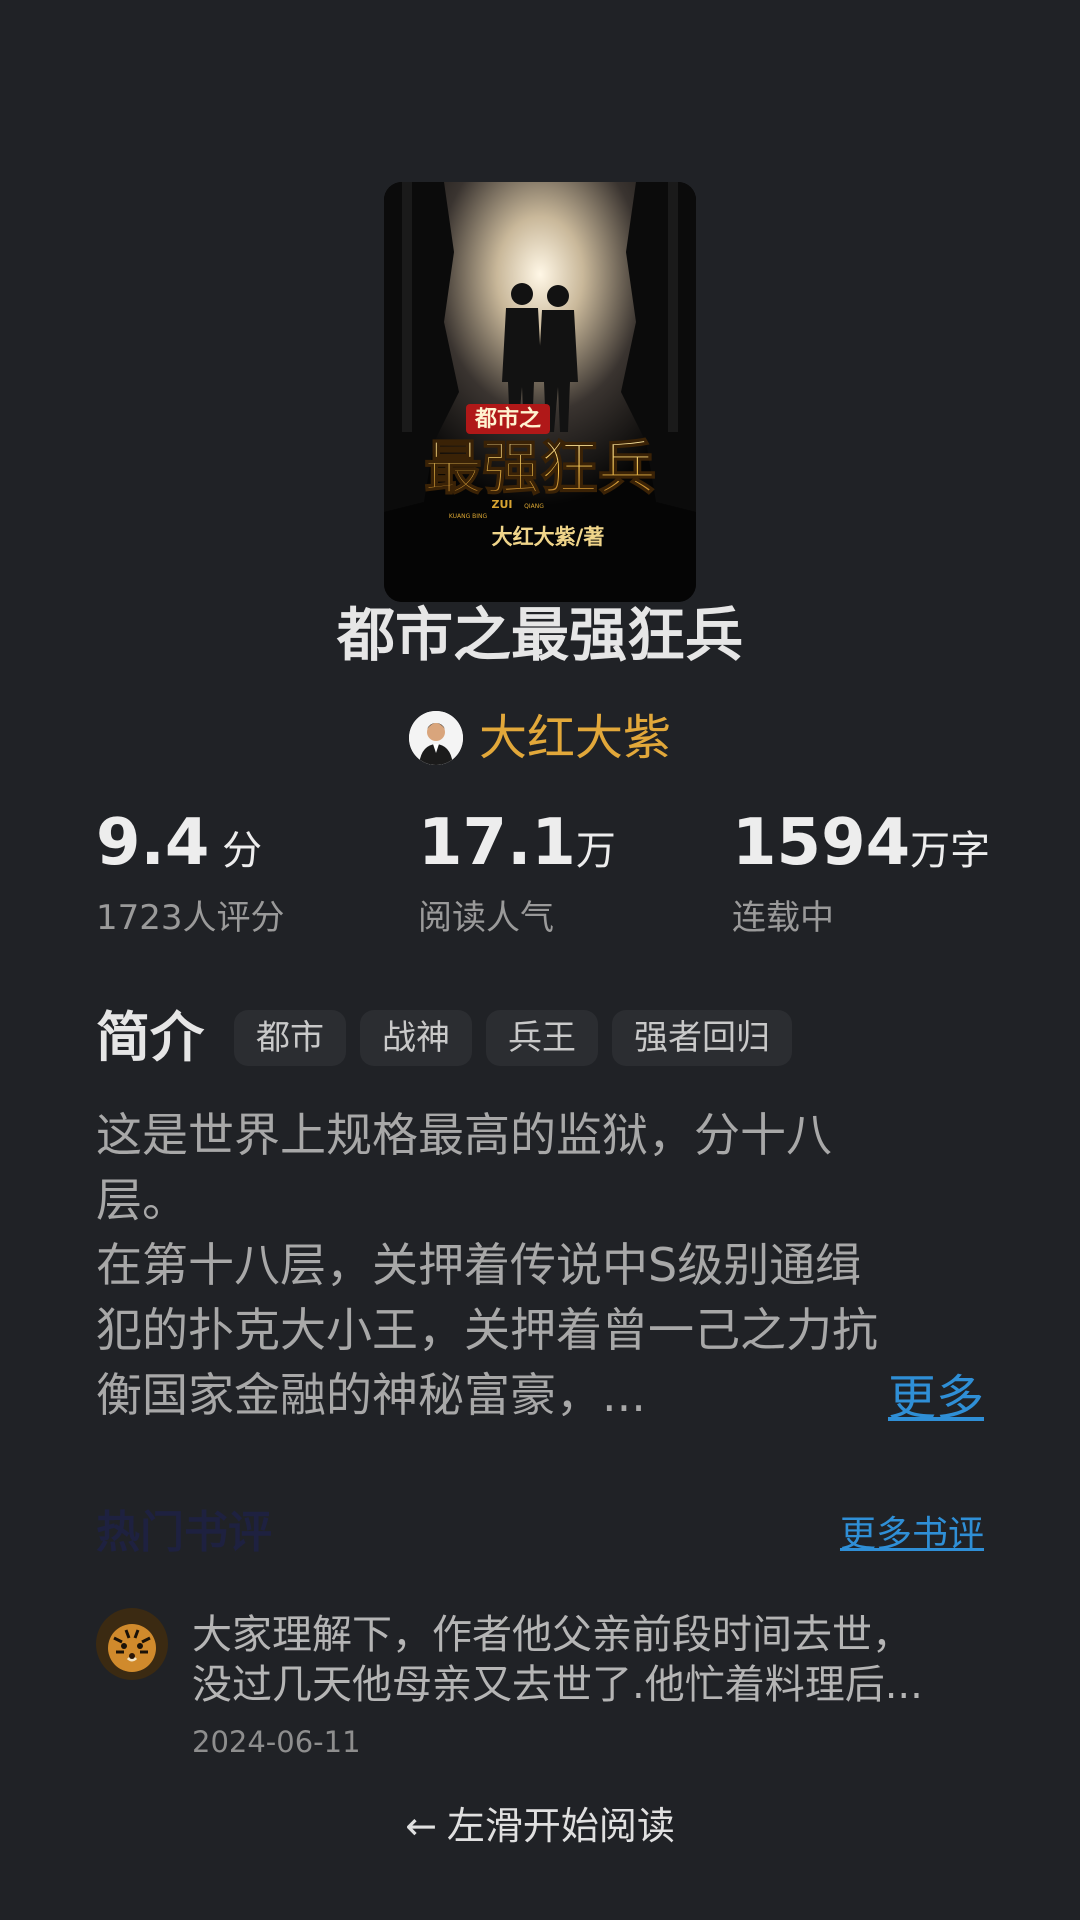  I want to click on svg-text: 最强狂兵, so click(540, 468).